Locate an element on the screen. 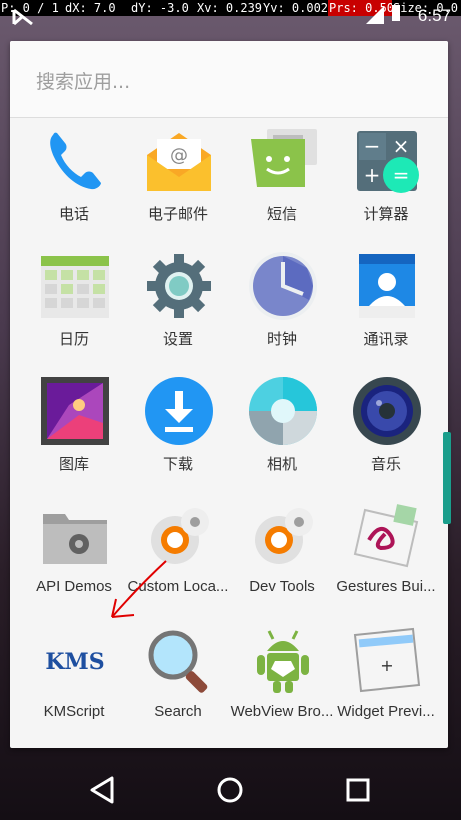  calendar-icon is located at coordinates (75, 287).